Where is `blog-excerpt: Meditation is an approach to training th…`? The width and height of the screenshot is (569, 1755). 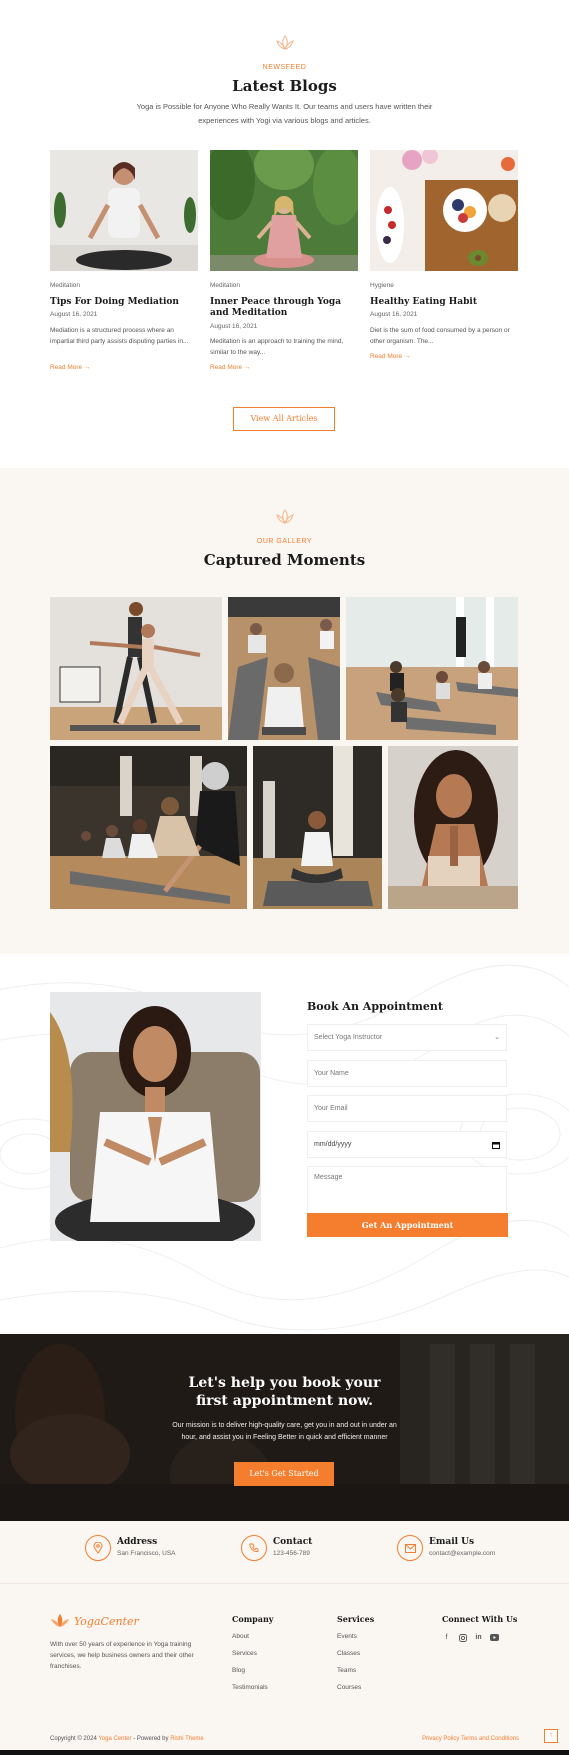
blog-excerpt: Meditation is an approach to training th… is located at coordinates (277, 347).